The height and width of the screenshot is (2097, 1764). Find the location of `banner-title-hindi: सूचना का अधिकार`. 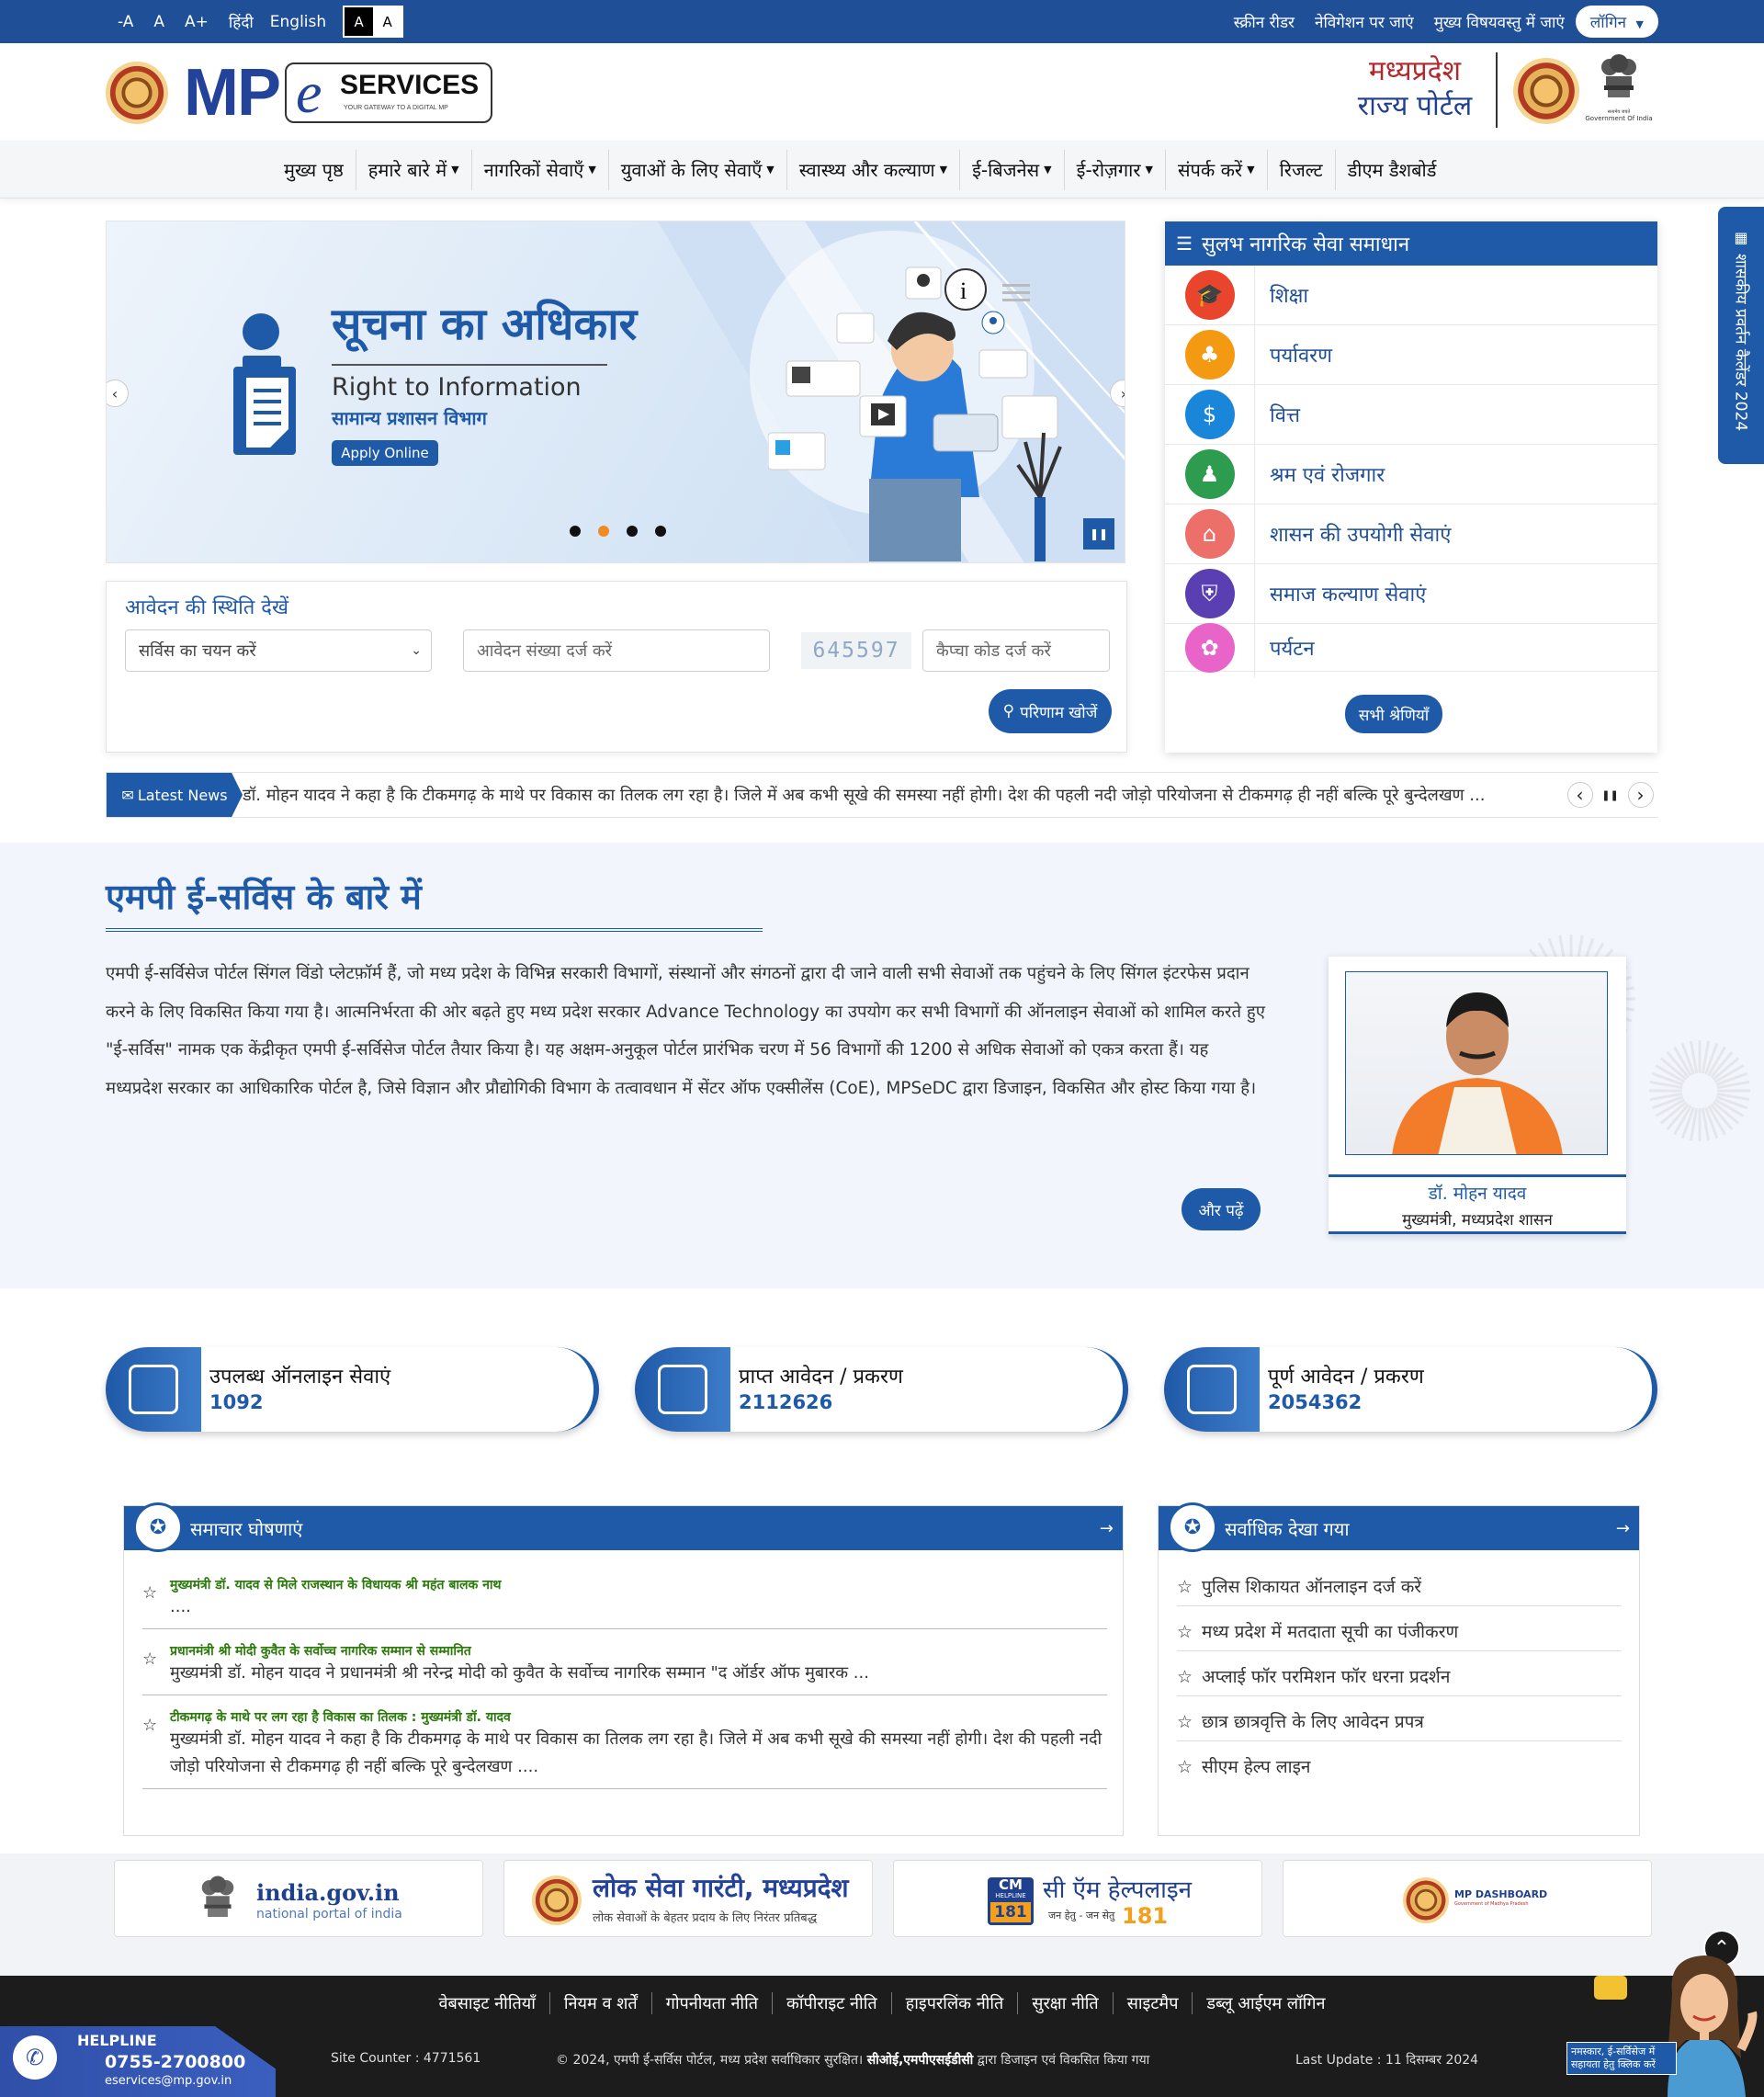

banner-title-hindi: सूचना का अधिकार is located at coordinates (485, 325).